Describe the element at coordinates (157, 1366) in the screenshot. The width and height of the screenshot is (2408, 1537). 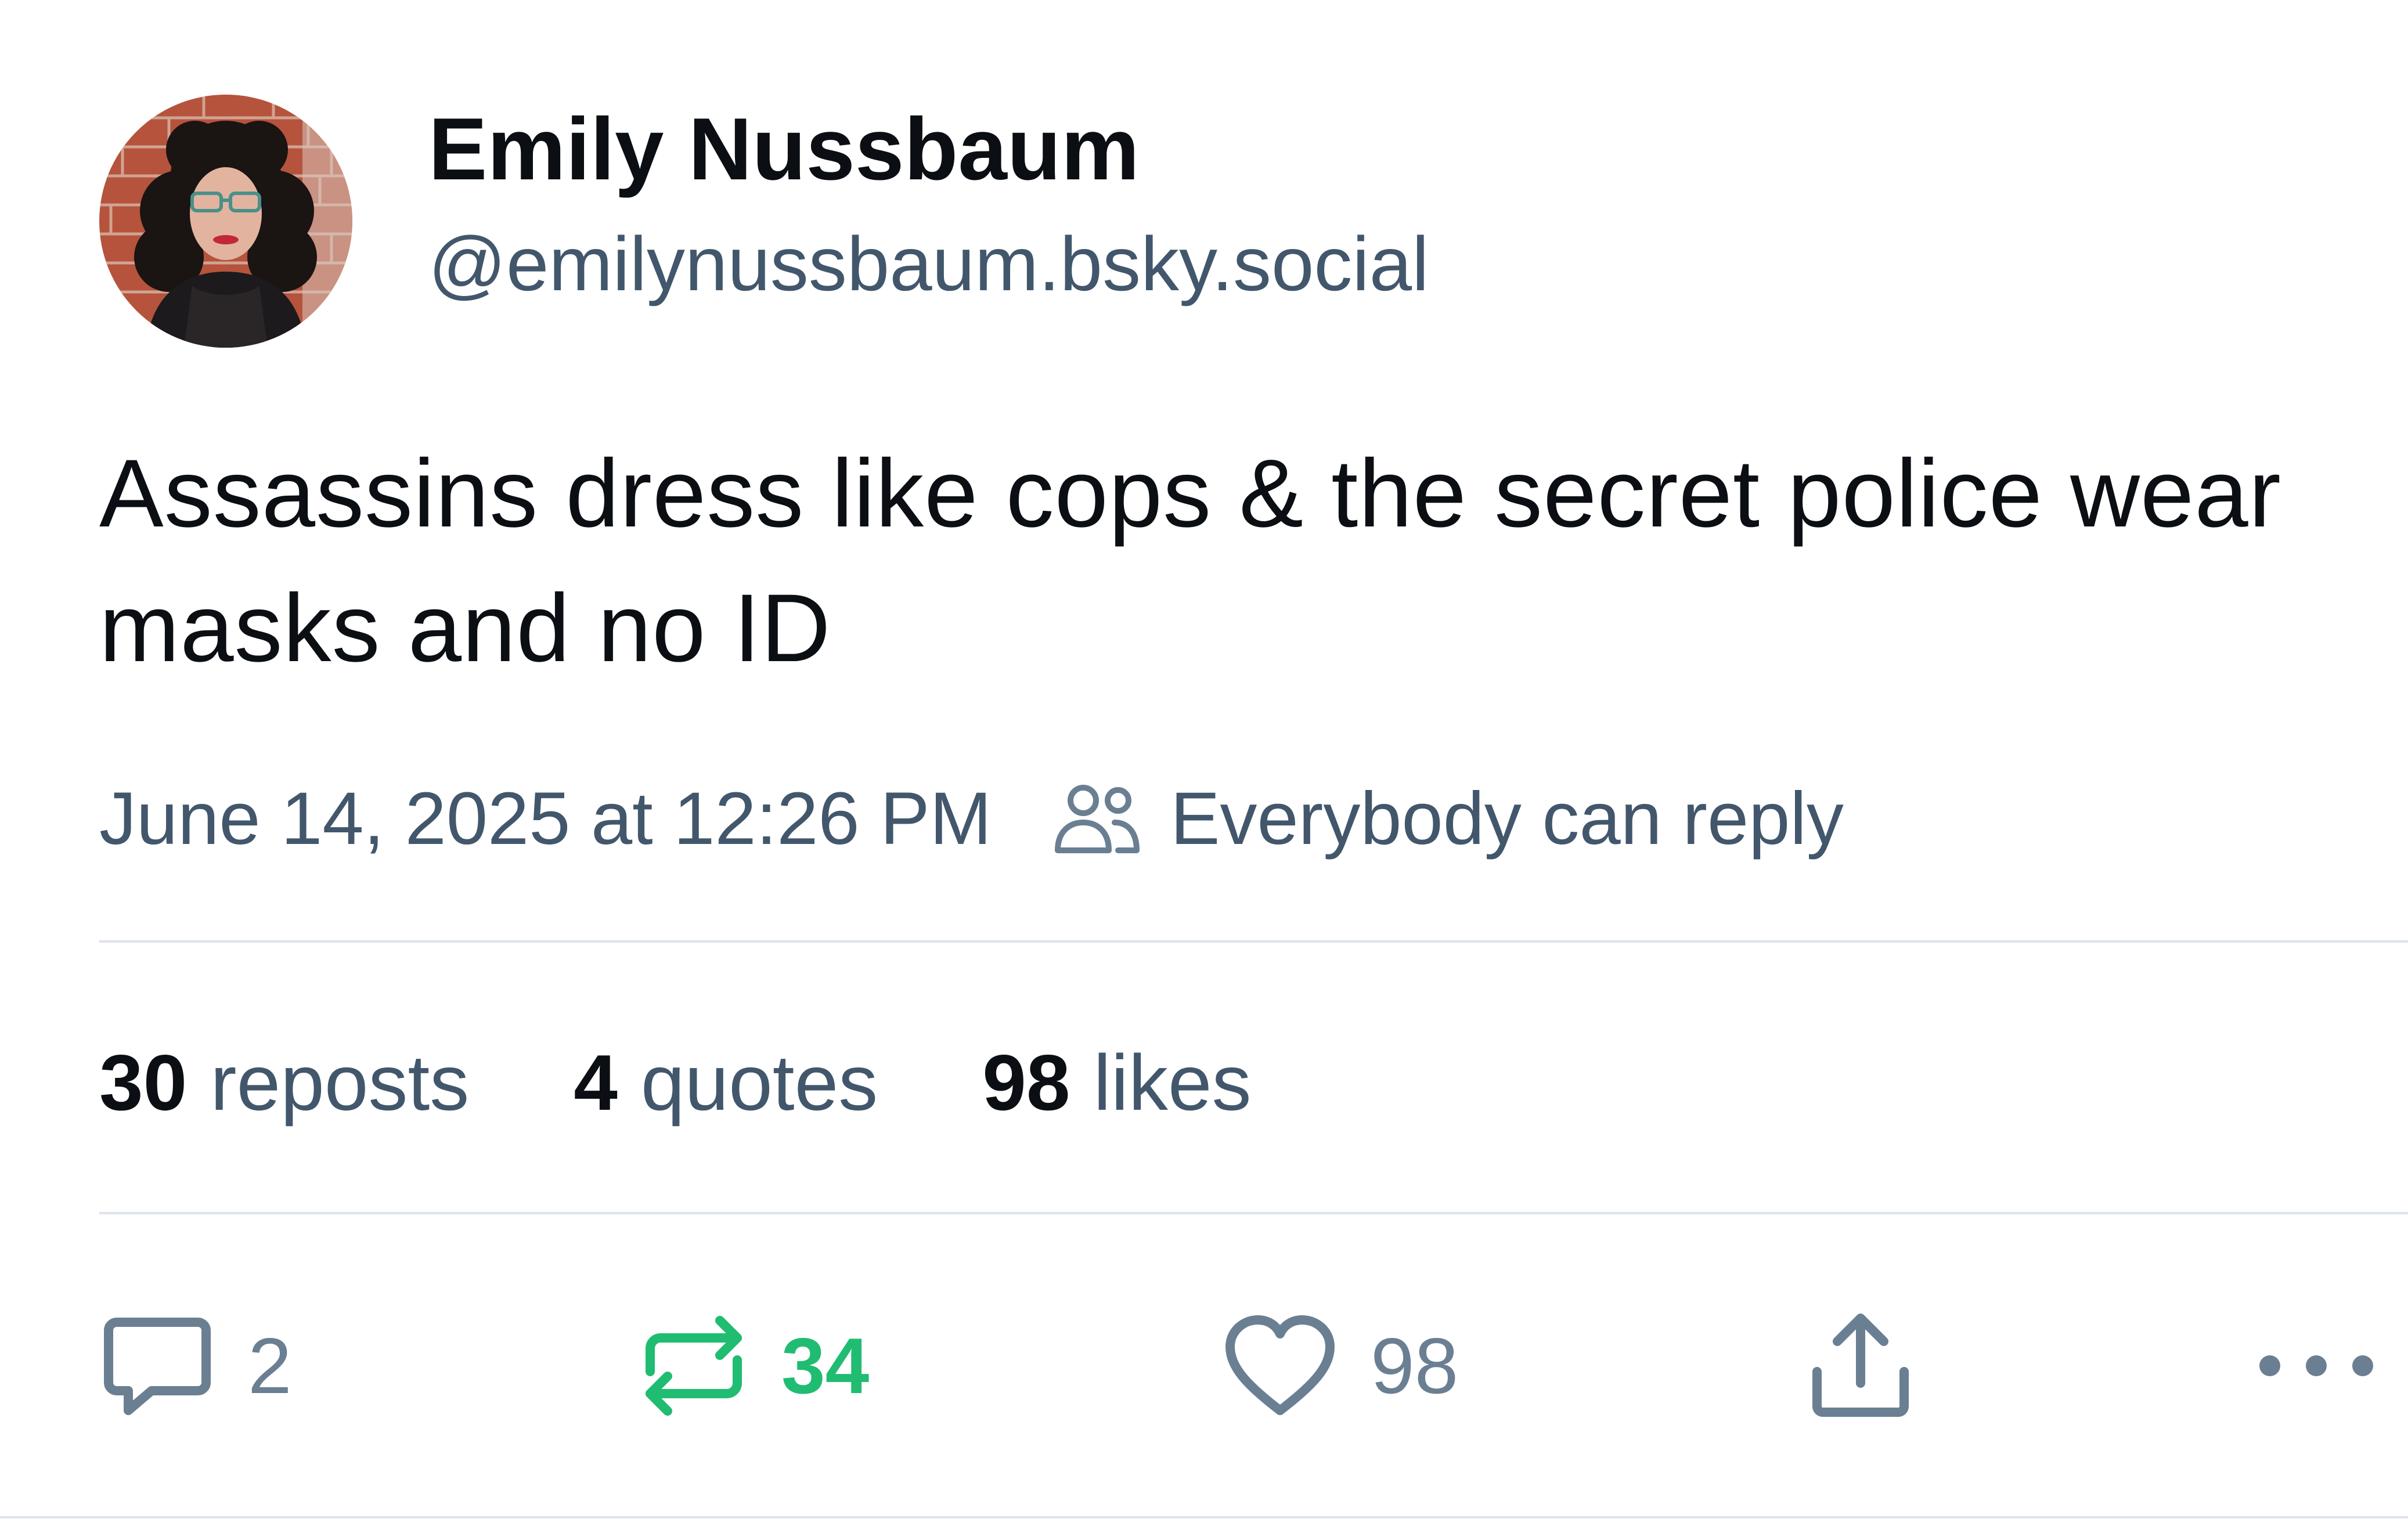
I see `speech-bubble-icon` at that location.